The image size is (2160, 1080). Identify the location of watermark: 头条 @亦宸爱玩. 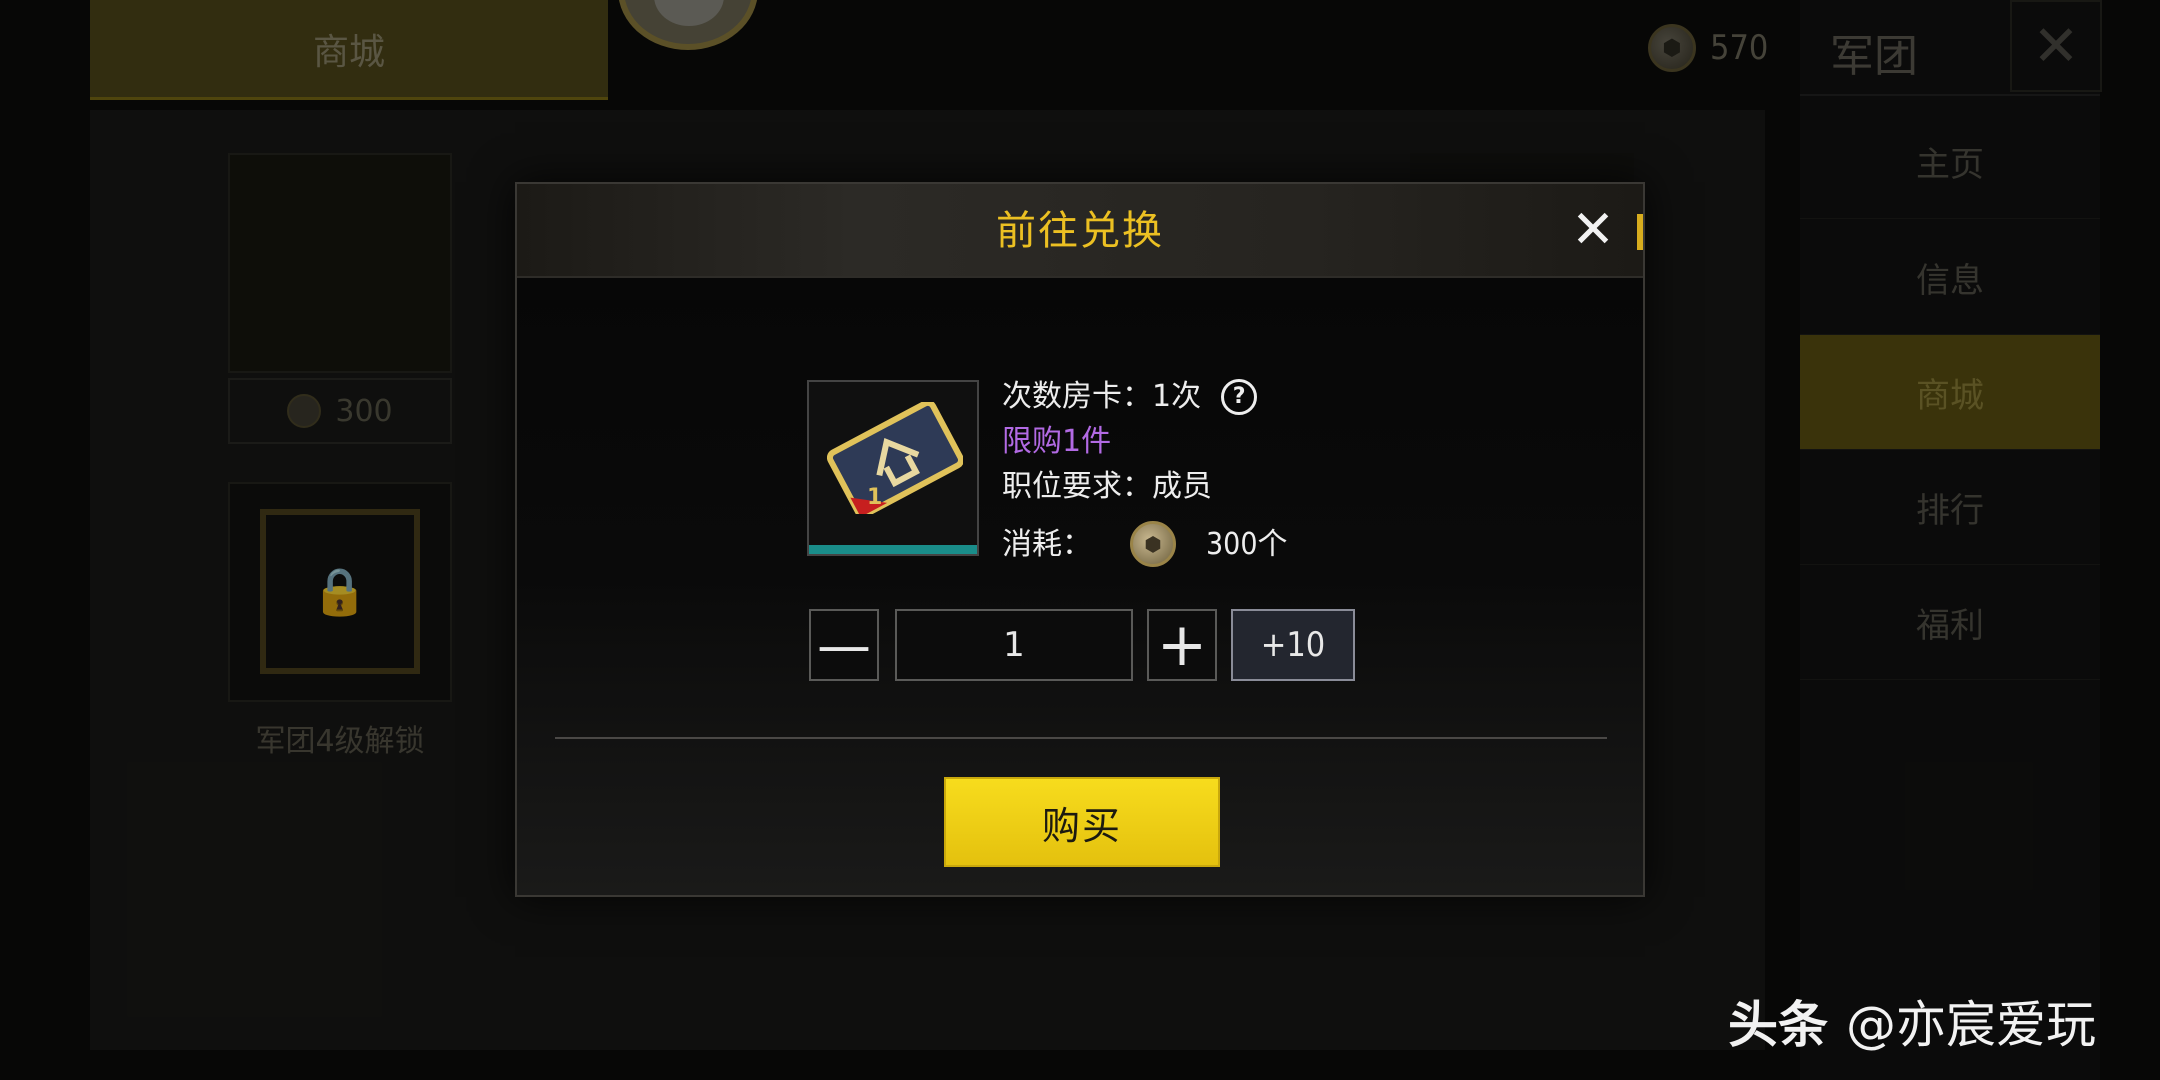
(1912, 1021).